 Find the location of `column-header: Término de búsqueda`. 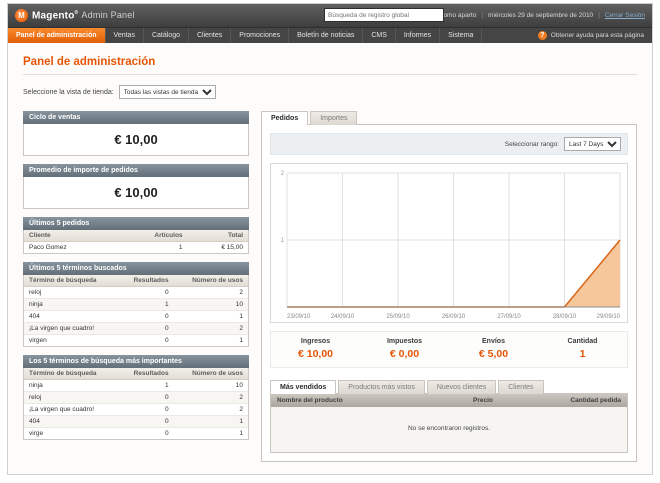

column-header: Término de búsqueda is located at coordinates (71, 374).